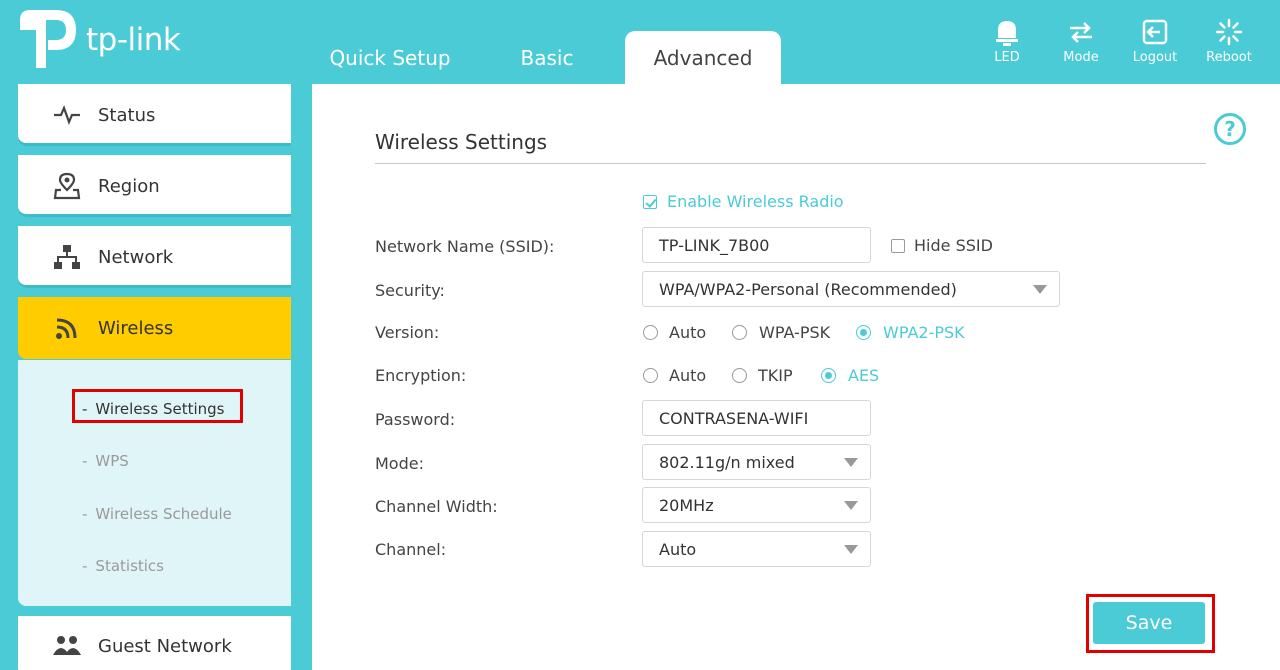 This screenshot has width=1280, height=670. What do you see at coordinates (1081, 57) in the screenshot?
I see `mode-label: Mode` at bounding box center [1081, 57].